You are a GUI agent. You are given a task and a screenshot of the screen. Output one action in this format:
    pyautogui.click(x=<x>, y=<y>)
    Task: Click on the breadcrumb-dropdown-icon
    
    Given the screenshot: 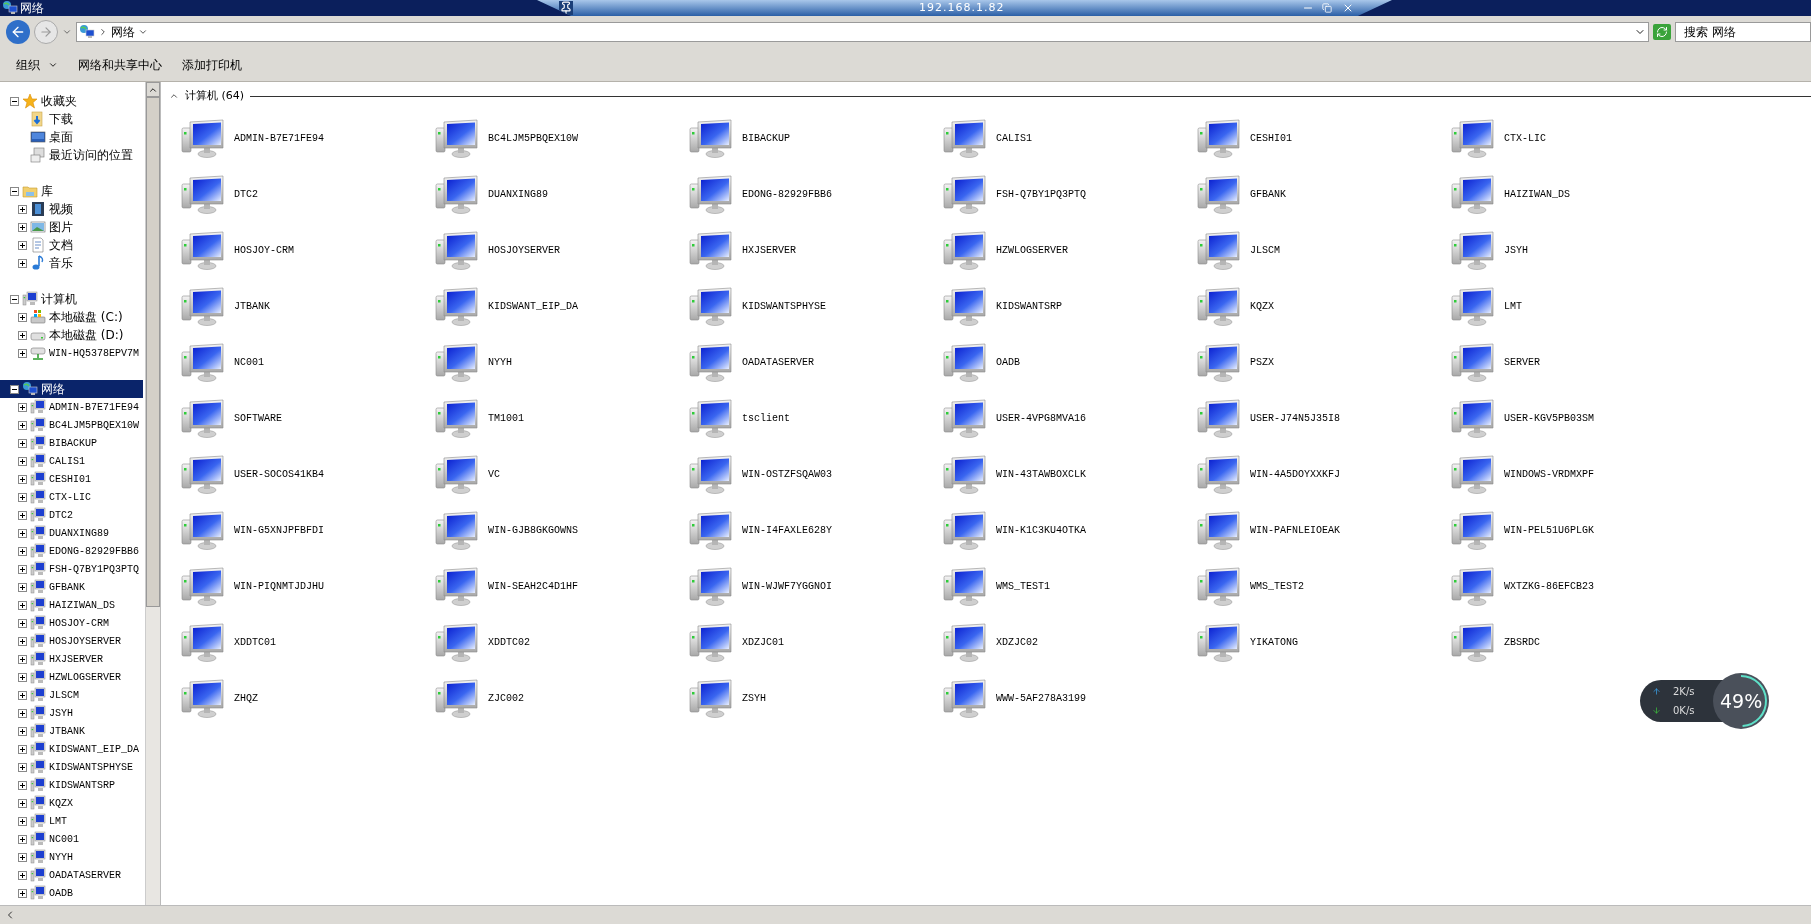 What is the action you would take?
    pyautogui.click(x=143, y=32)
    